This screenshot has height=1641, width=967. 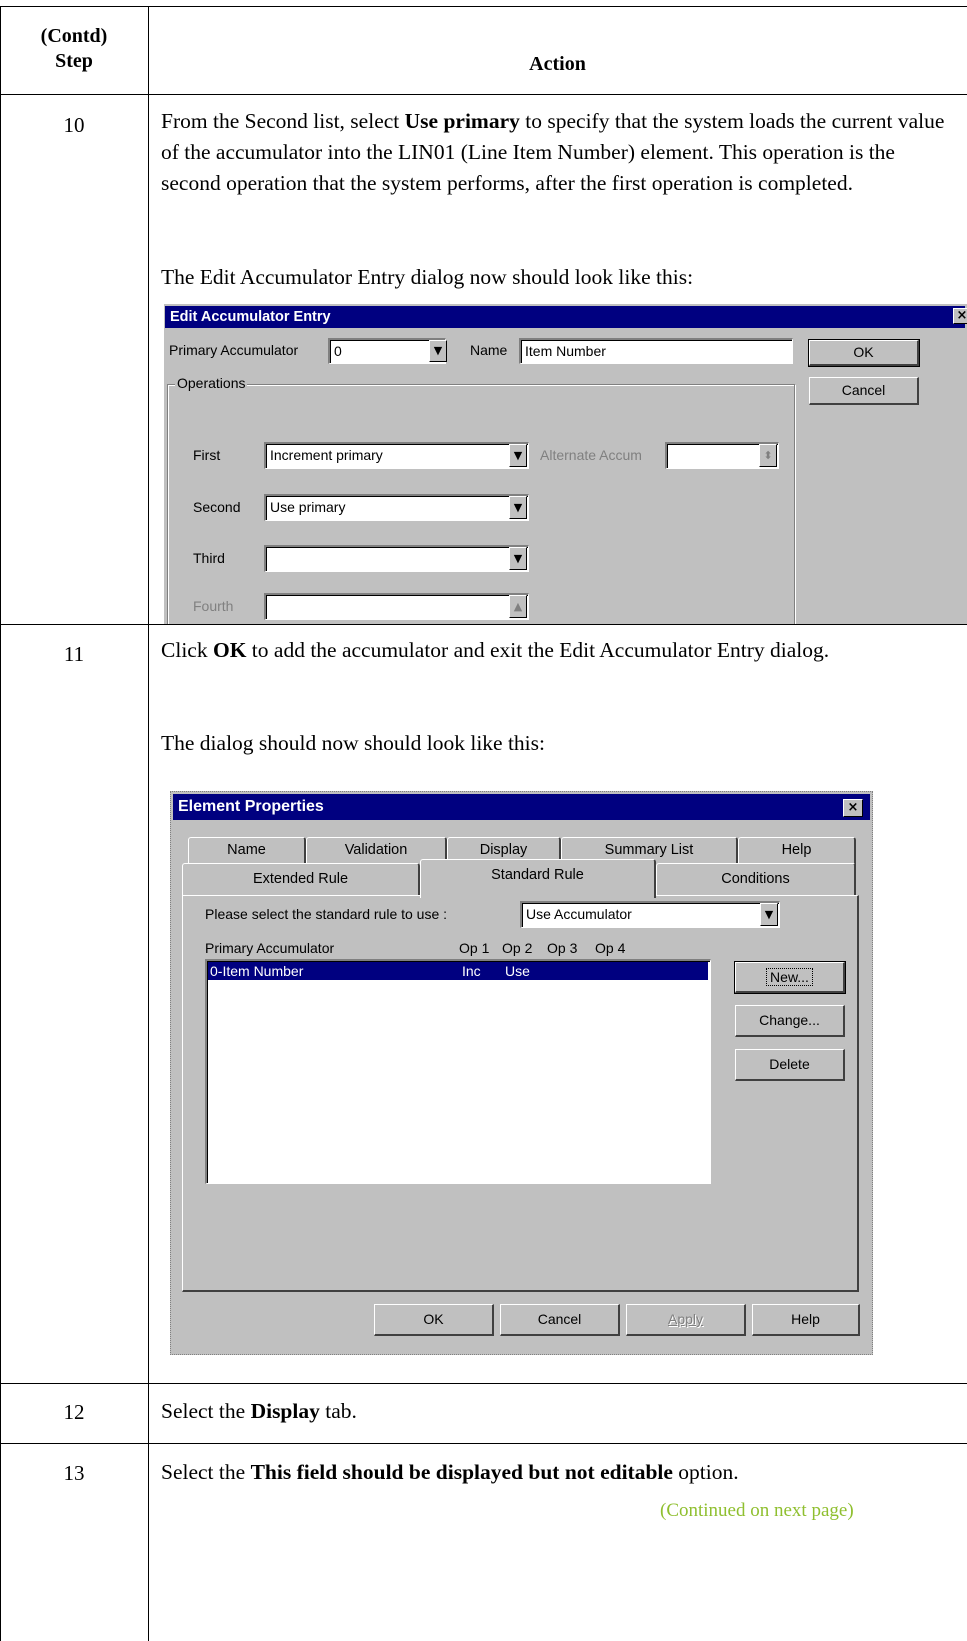 What do you see at coordinates (565, 317) in the screenshot?
I see `dialog-title-bar: Edit Accumulator Entry` at bounding box center [565, 317].